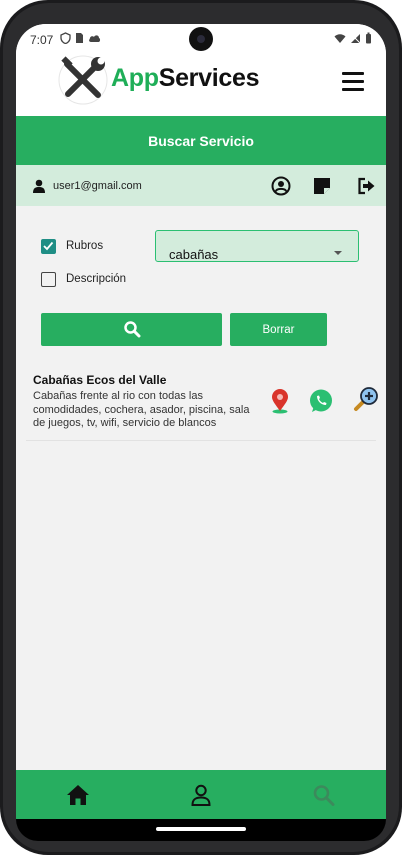  Describe the element at coordinates (194, 254) in the screenshot. I see `rubro-select-value: cabañas` at that location.